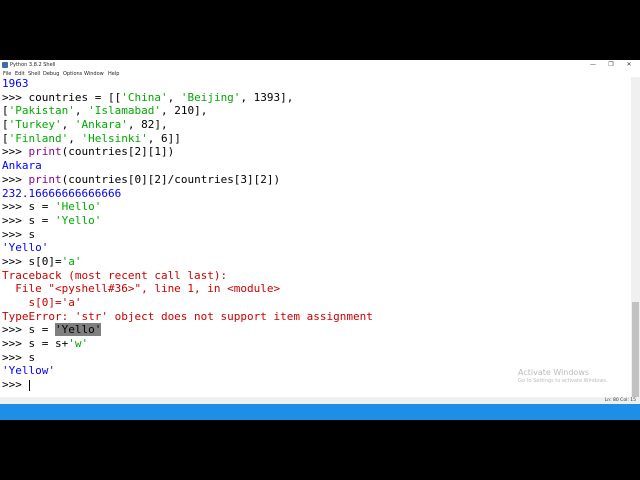 The height and width of the screenshot is (480, 640). Describe the element at coordinates (144, 97) in the screenshot. I see `shell-token: 'China'` at that location.